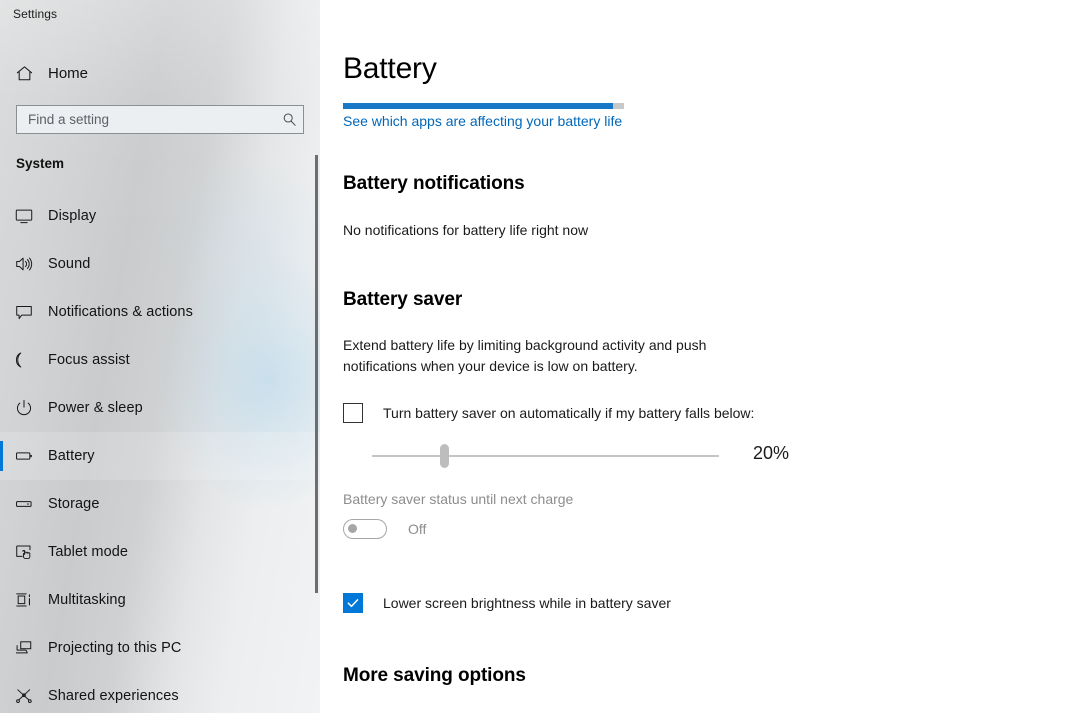 The height and width of the screenshot is (713, 1068). I want to click on sidebar-item-focus-assist: Focus assist, so click(160, 360).